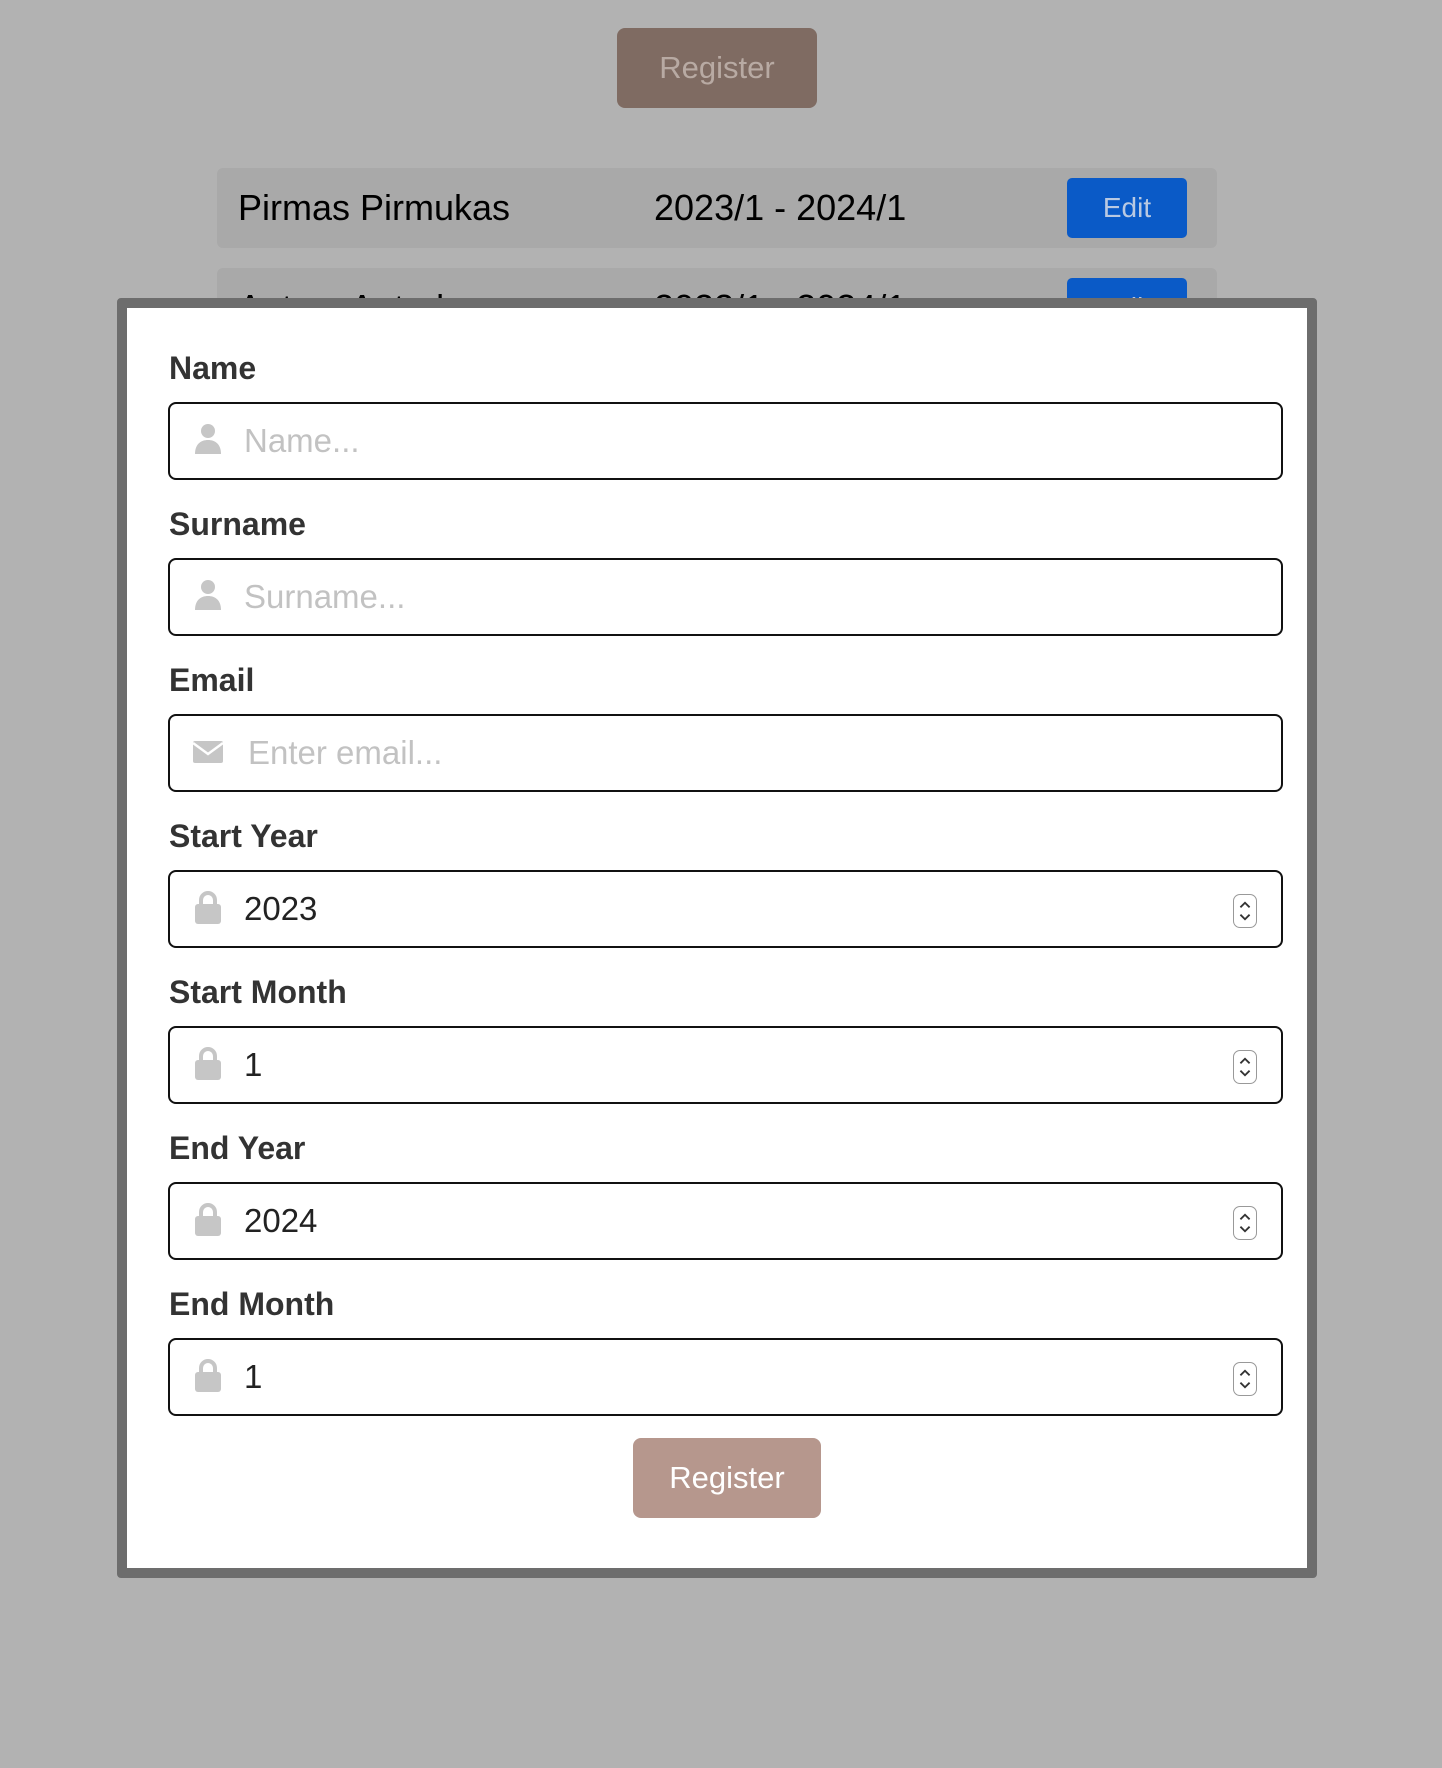 The width and height of the screenshot is (1442, 1768). What do you see at coordinates (258, 992) in the screenshot?
I see `start-month-label: Start Month` at bounding box center [258, 992].